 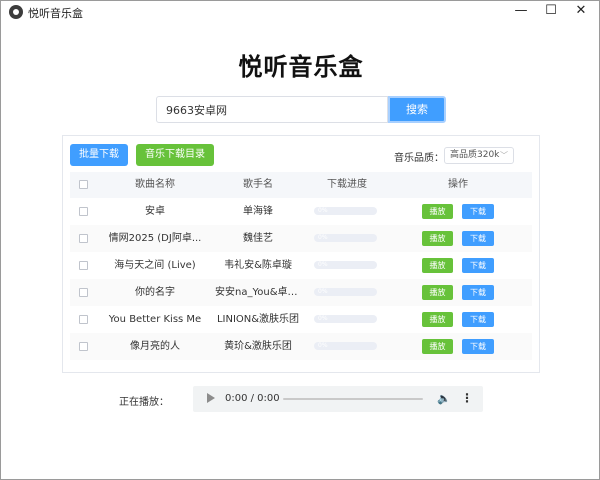 What do you see at coordinates (252, 398) in the screenshot?
I see `playback-time: 0:00 / 0:00` at bounding box center [252, 398].